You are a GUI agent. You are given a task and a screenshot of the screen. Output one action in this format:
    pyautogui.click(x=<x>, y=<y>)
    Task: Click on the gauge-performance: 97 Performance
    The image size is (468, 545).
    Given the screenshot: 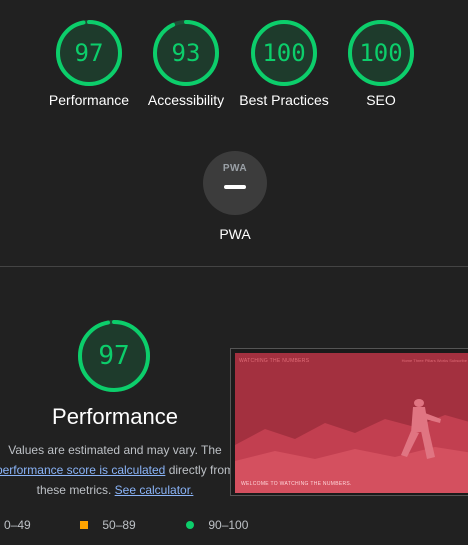 What is the action you would take?
    pyautogui.click(x=89, y=63)
    